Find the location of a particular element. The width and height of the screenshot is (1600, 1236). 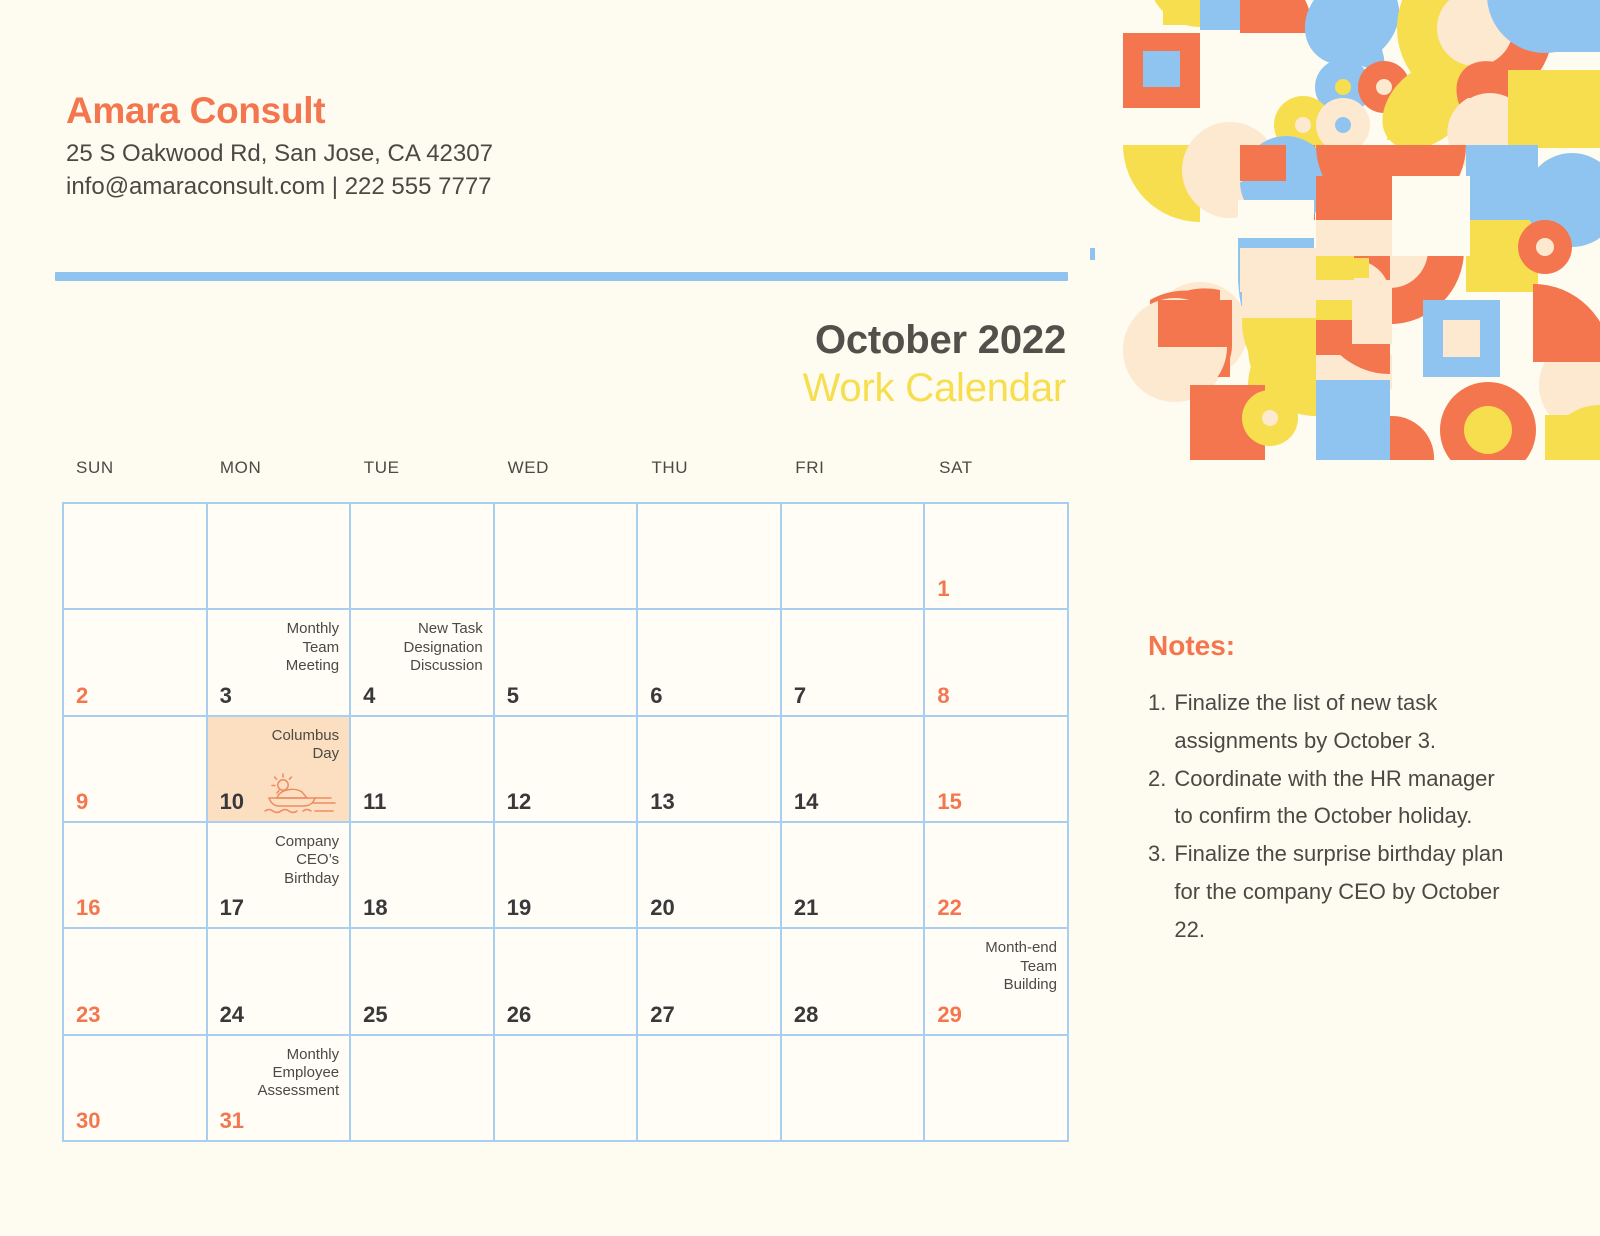

event-label: Company CEO’s Birthday is located at coordinates (307, 860).